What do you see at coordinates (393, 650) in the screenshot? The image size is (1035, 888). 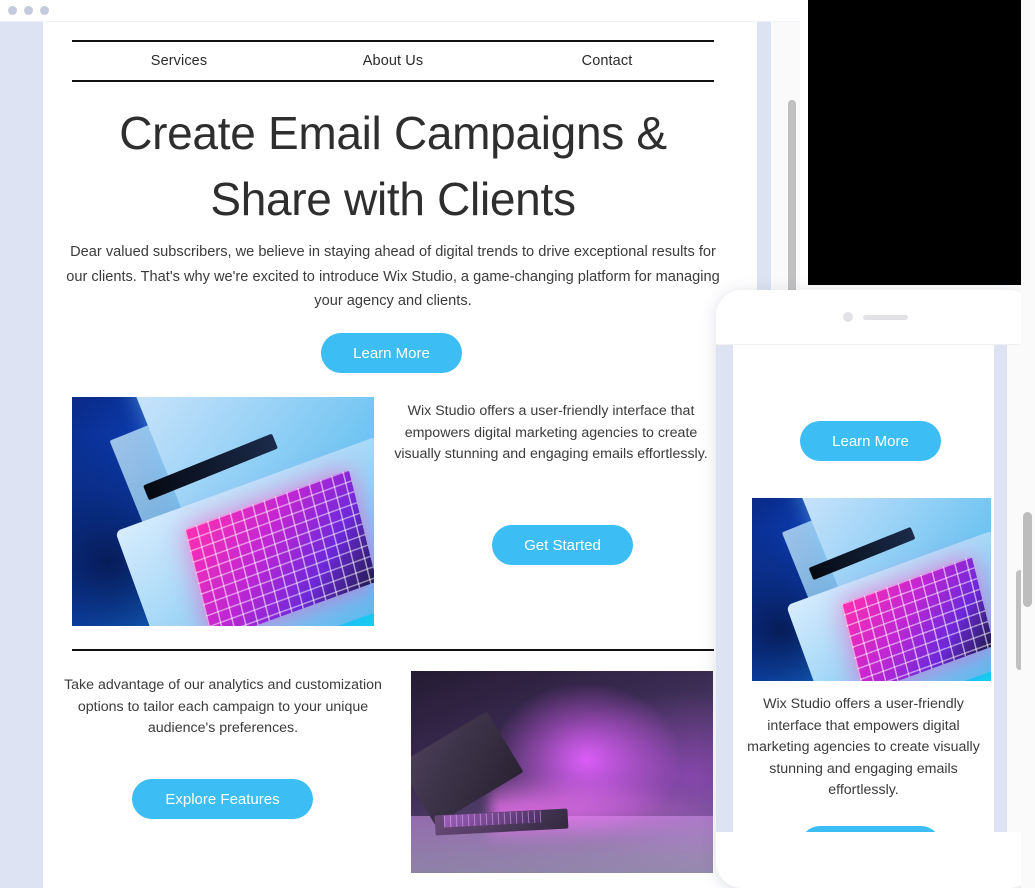 I see `section-divider` at bounding box center [393, 650].